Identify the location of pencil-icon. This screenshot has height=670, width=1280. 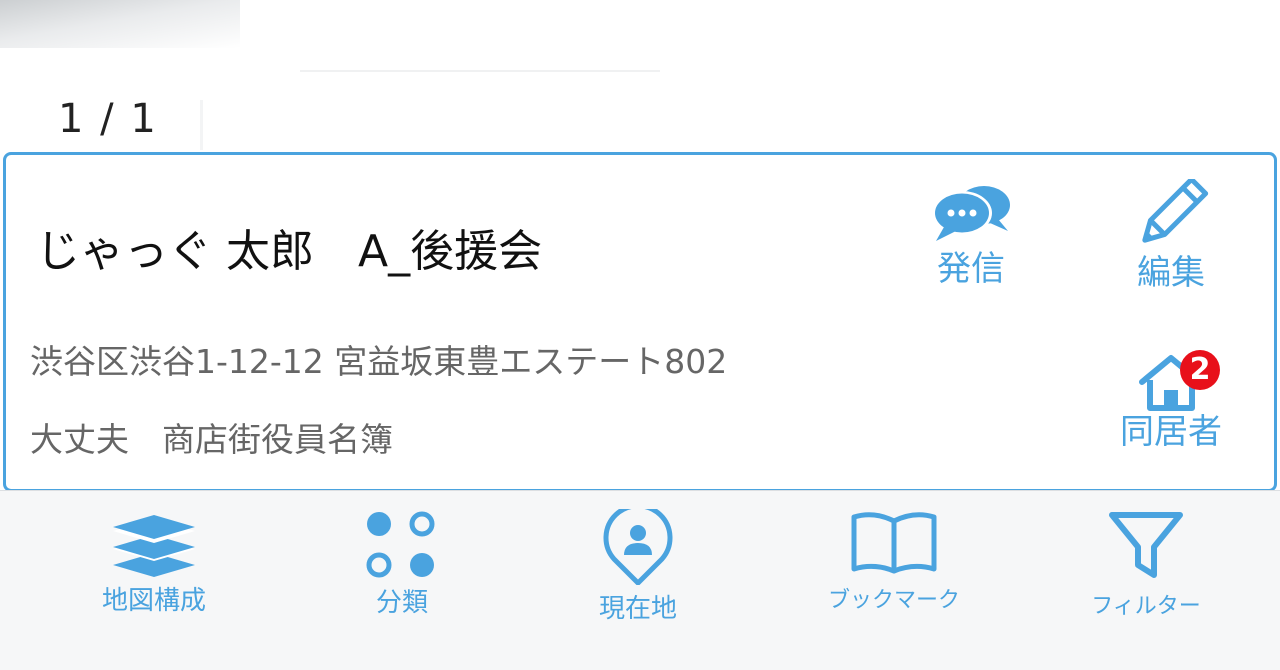
(1175, 209).